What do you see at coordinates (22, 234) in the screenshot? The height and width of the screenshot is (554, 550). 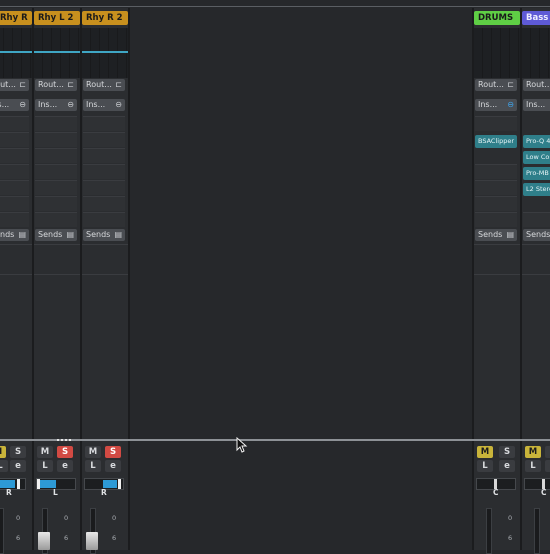 I see `sends-icon: ▤` at bounding box center [22, 234].